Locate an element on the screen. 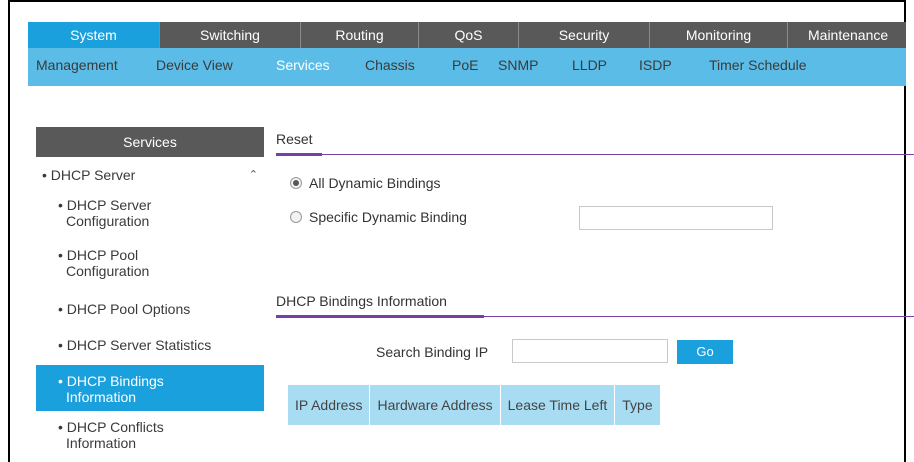  sidebar-item-dhcp-pool-options: • DHCP Pool Options is located at coordinates (150, 309).